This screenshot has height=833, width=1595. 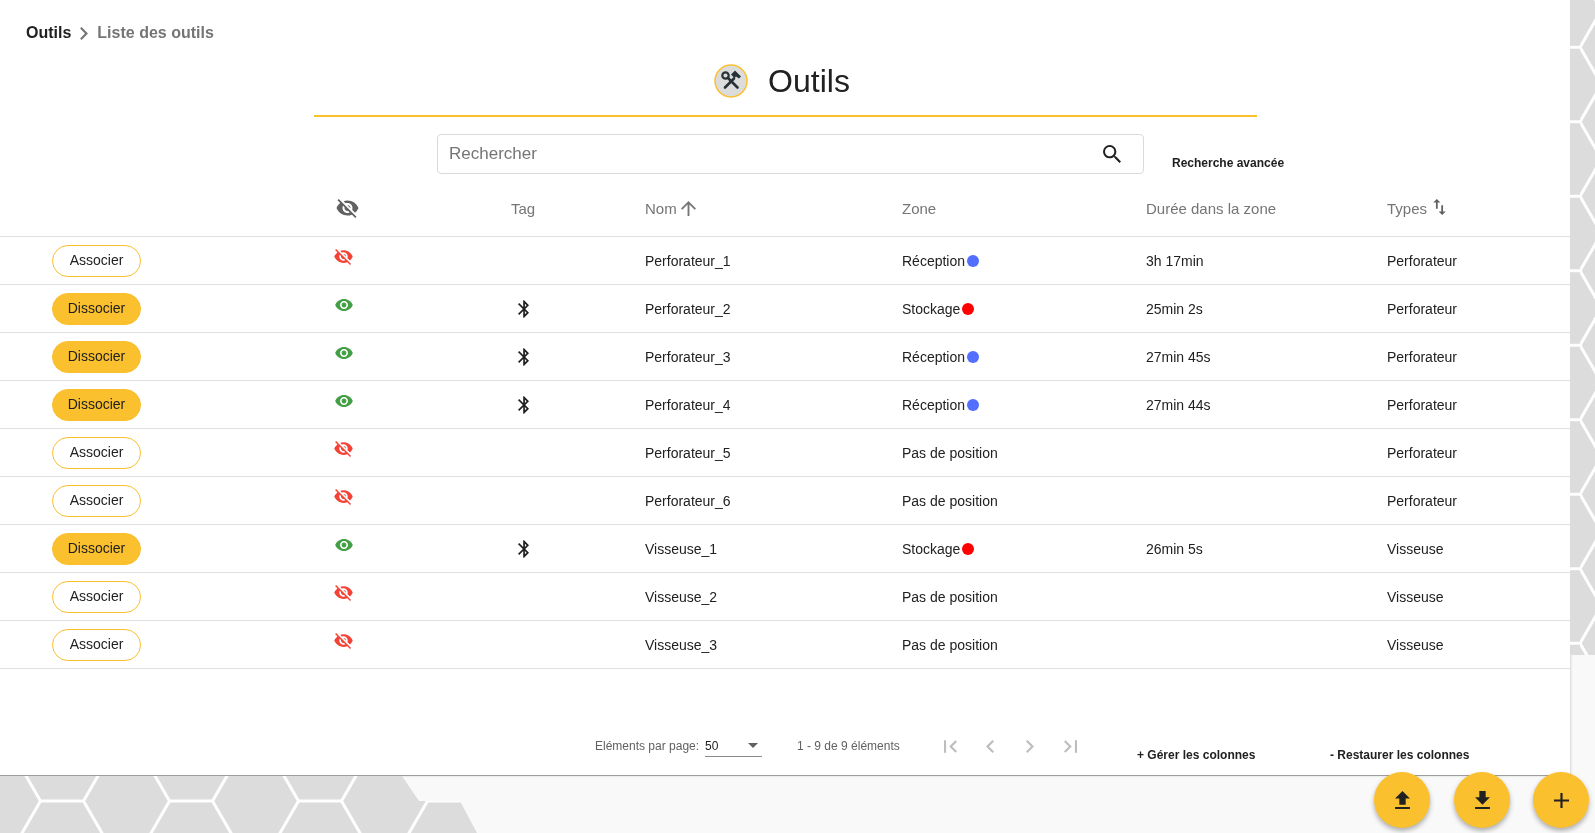 What do you see at coordinates (688, 500) in the screenshot?
I see `table-cell: Perforateur_6` at bounding box center [688, 500].